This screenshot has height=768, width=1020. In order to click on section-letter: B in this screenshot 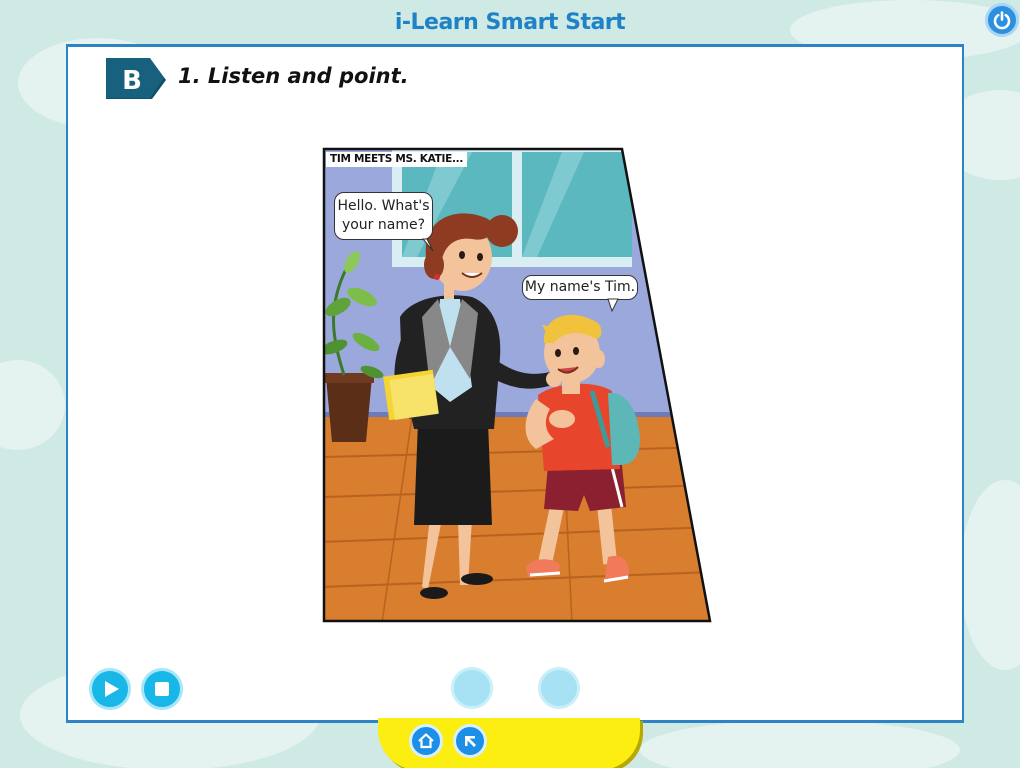, I will do `click(132, 81)`.